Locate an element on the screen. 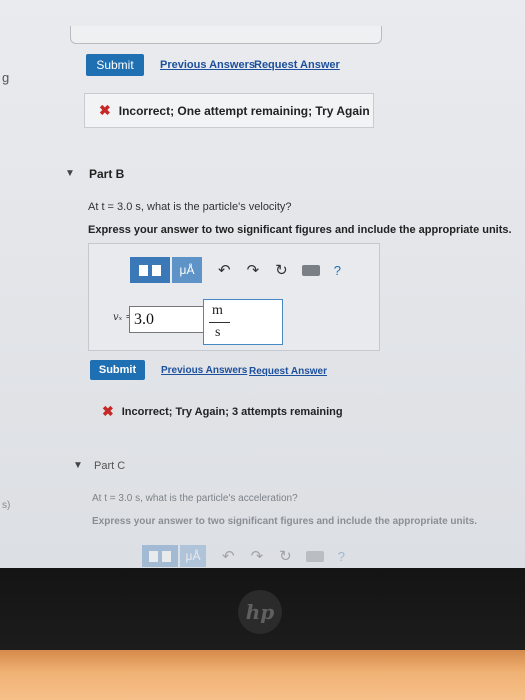  unit-numerator: m is located at coordinates (217, 310).